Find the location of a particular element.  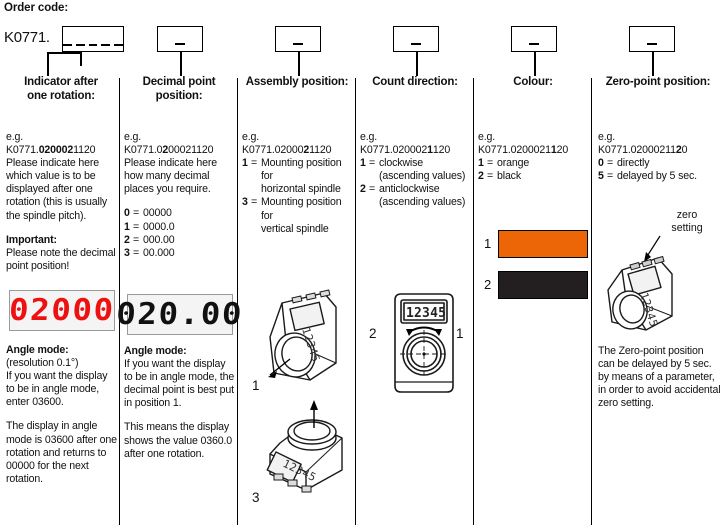

option-row: 2 = 000.00 is located at coordinates (149, 239).